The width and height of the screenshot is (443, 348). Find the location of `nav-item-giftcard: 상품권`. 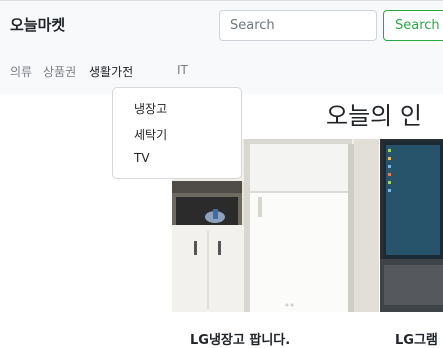

nav-item-giftcard: 상품권 is located at coordinates (59, 71).